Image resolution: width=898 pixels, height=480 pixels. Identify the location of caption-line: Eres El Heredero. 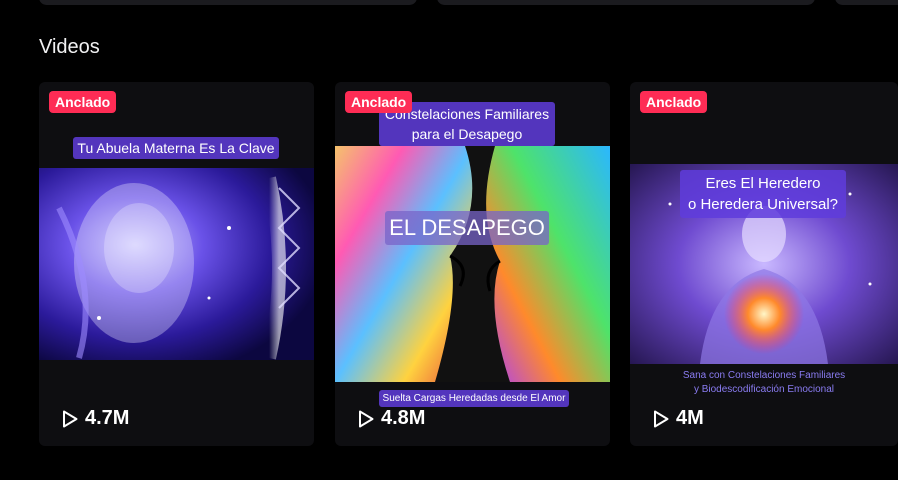
(763, 183).